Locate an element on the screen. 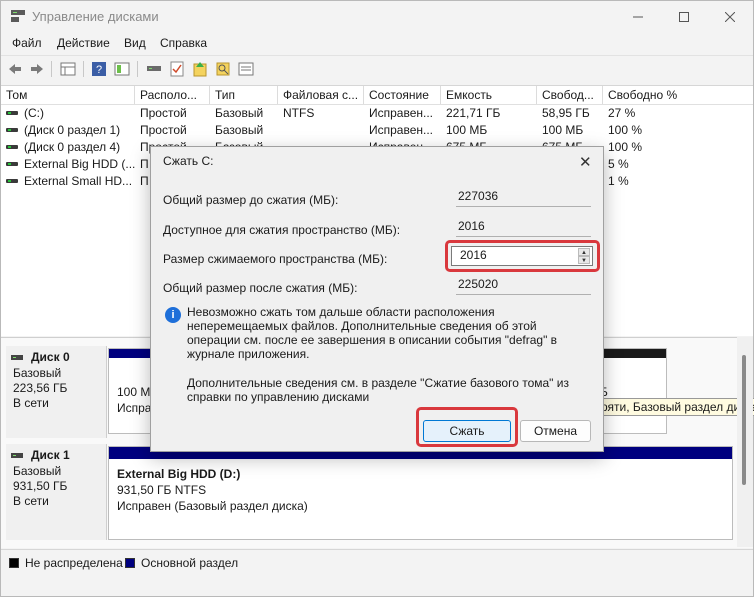 This screenshot has width=754, height=597. disk-1-label: Диск 1 Базовый 931,50 ГБ В сети is located at coordinates (56, 492).